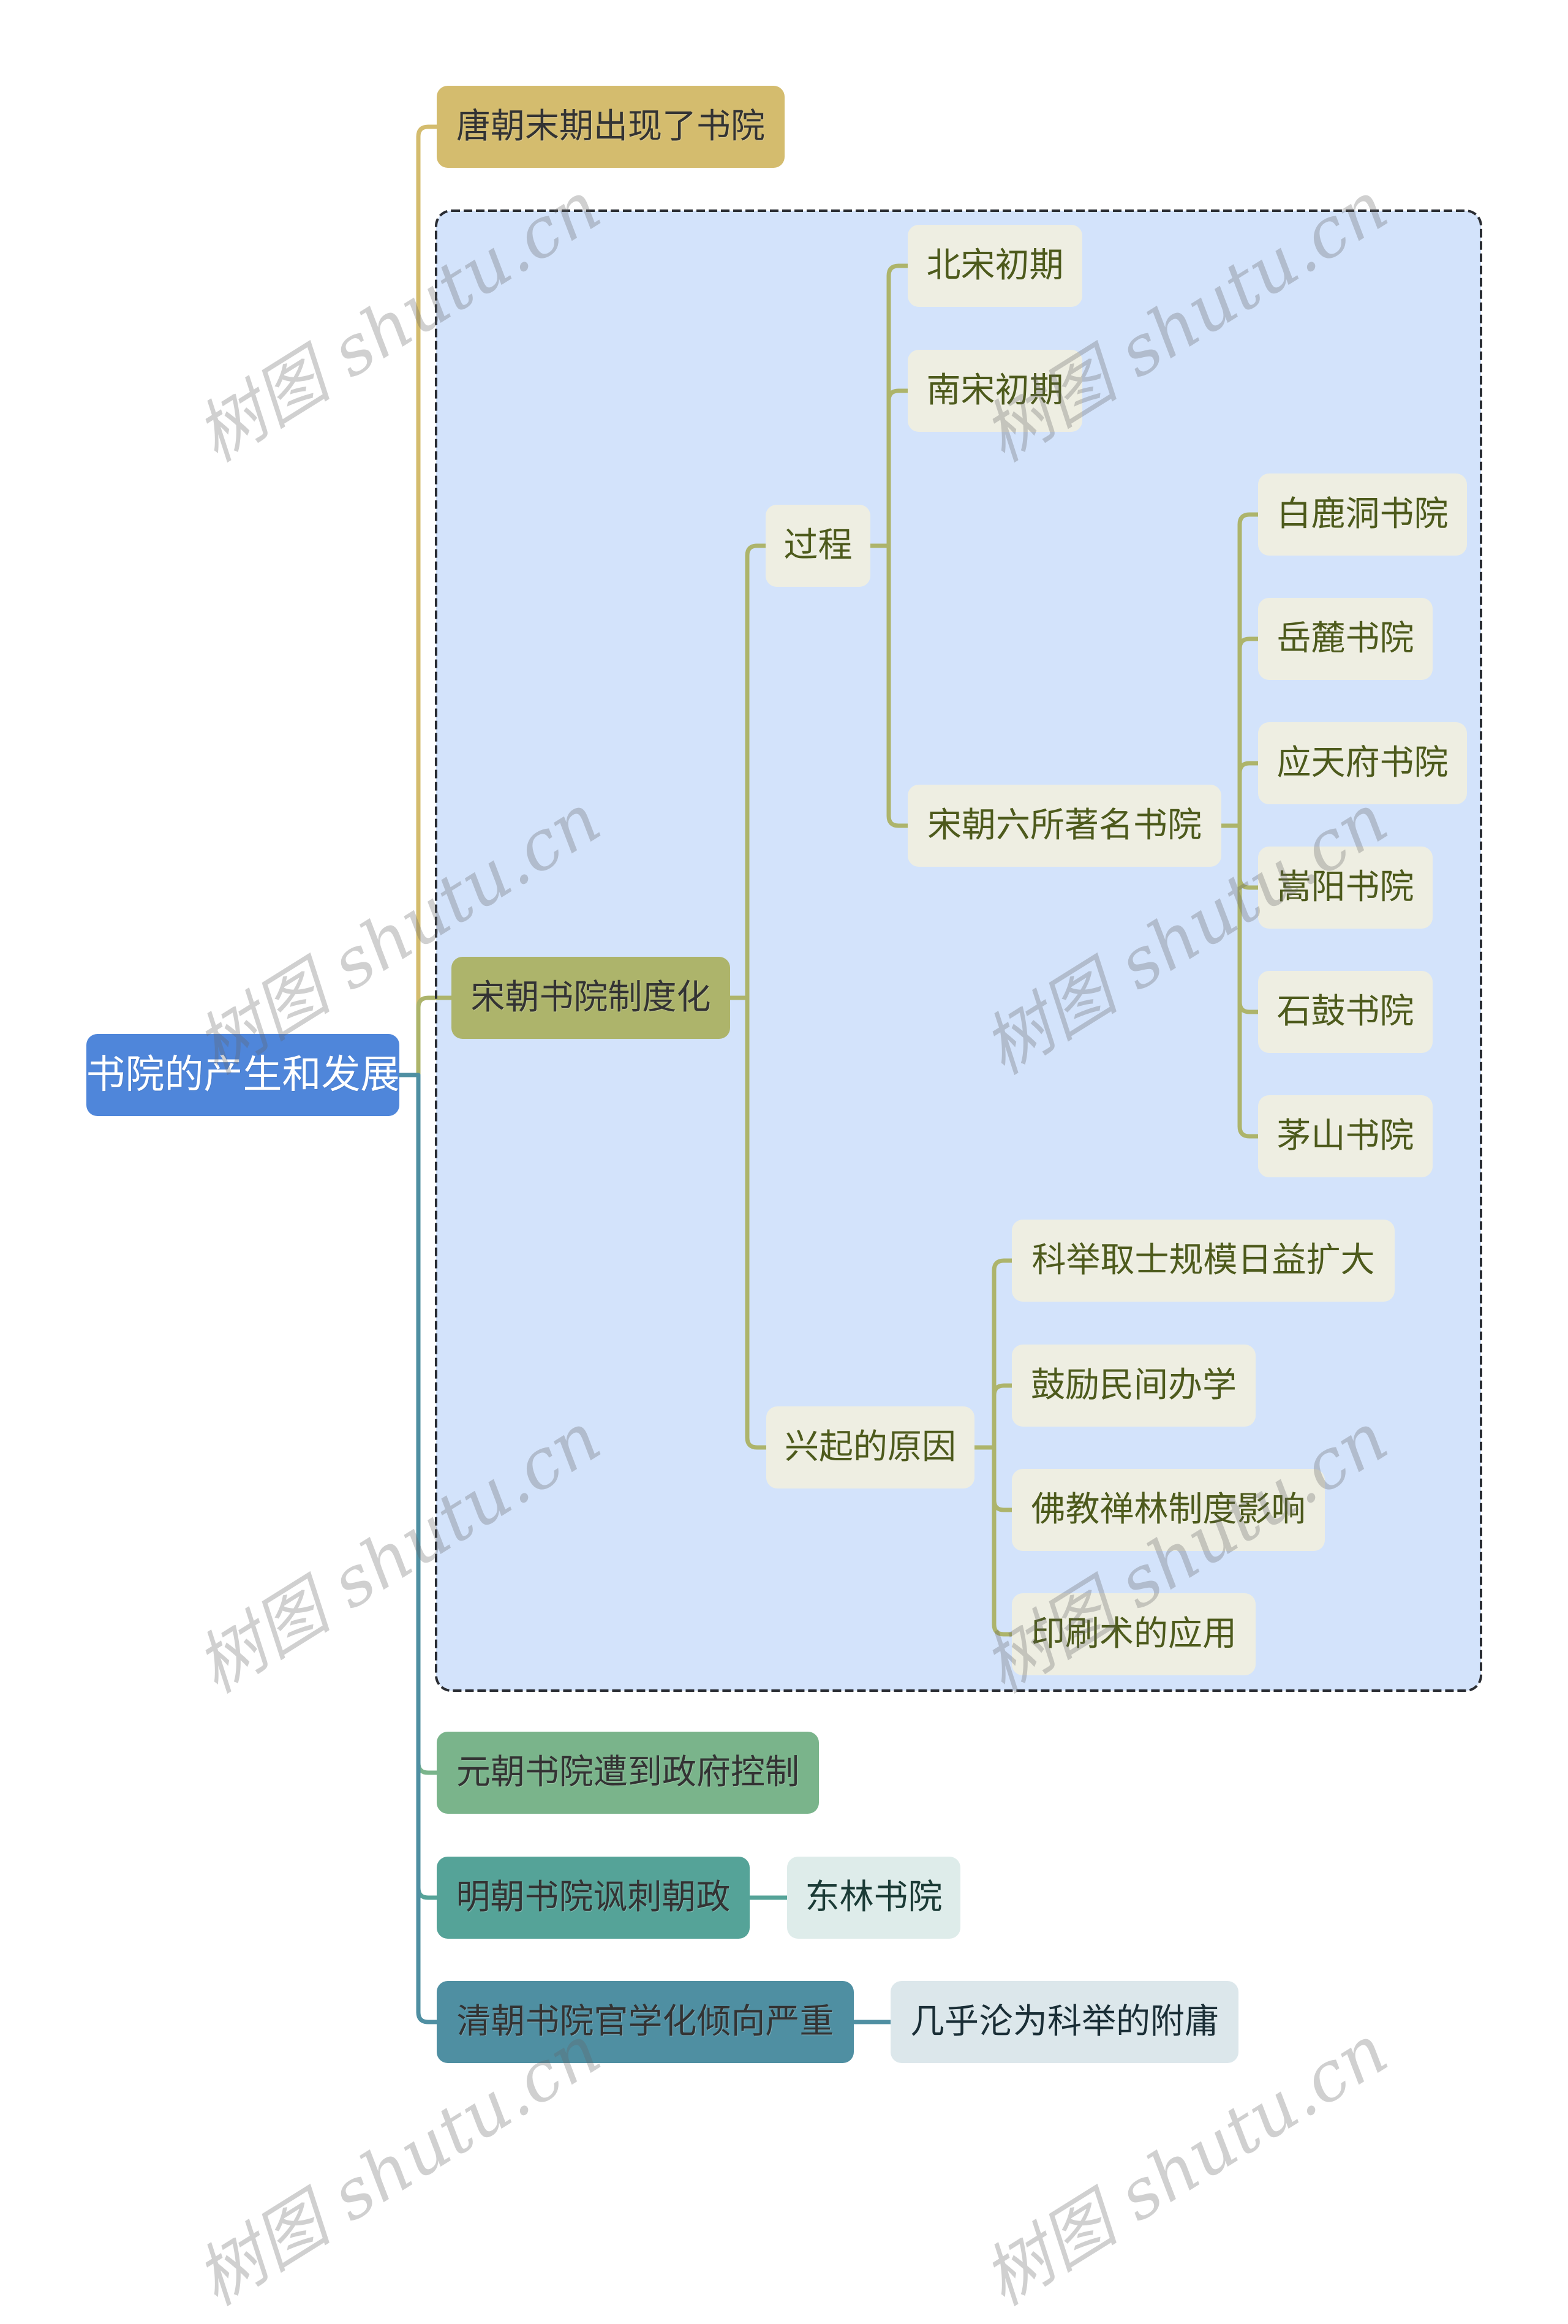 The image size is (1568, 2324). I want to click on topic-label: 唐朝末期出现了书院, so click(611, 127).